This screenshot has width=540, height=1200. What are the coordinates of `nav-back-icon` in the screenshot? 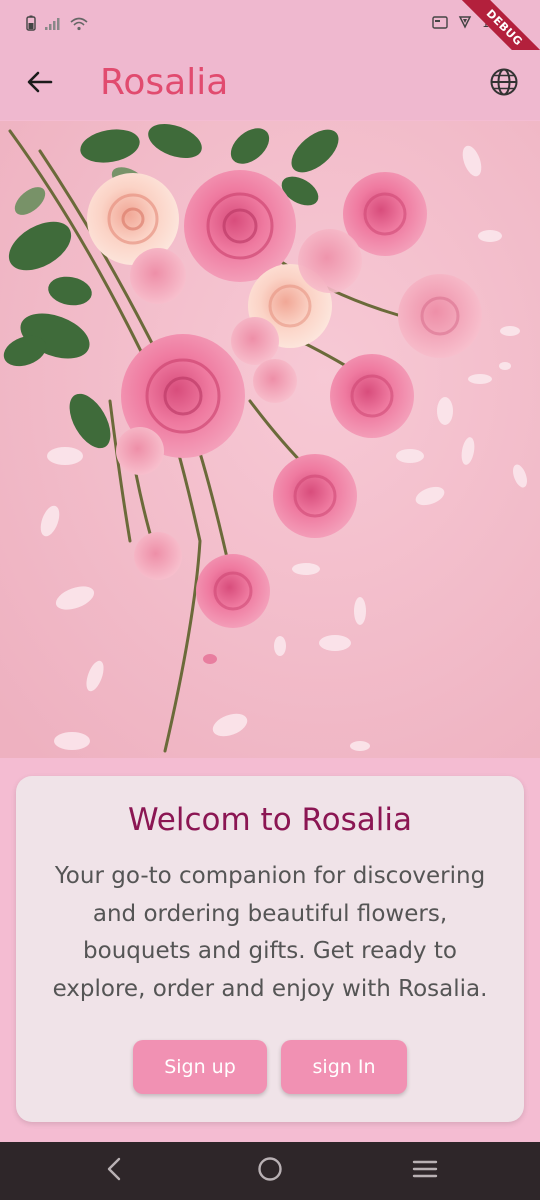 It's located at (114, 1171).